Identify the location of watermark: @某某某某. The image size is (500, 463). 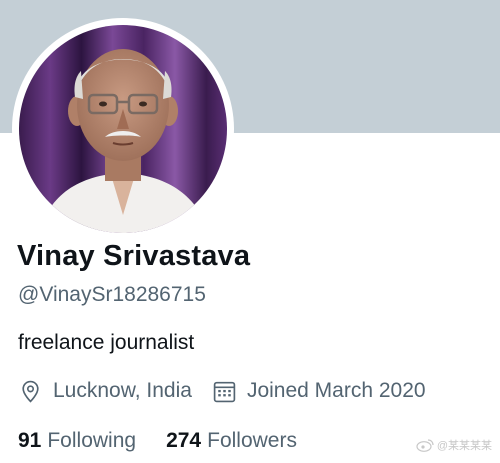
(454, 445).